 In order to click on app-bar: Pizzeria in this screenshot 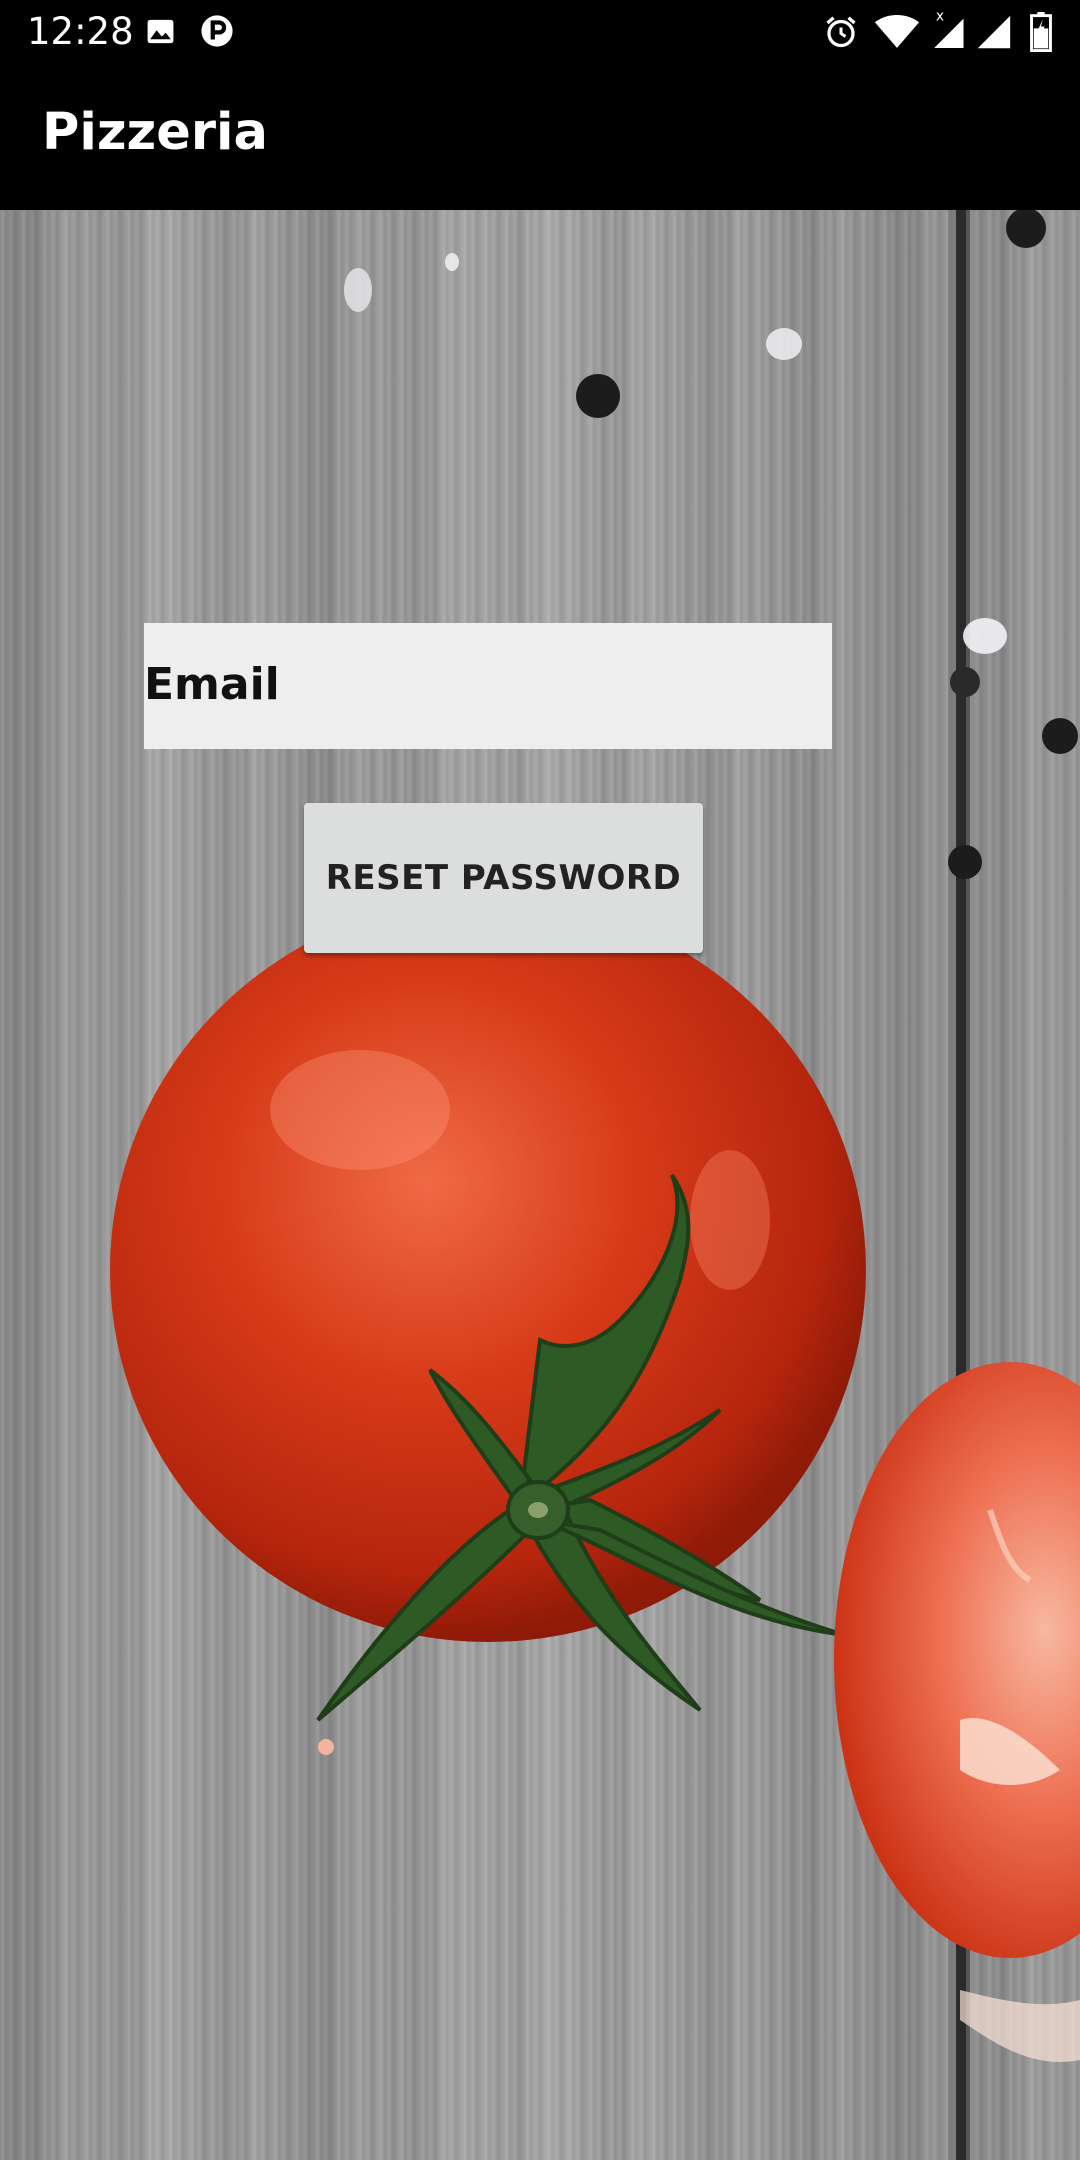, I will do `click(540, 136)`.